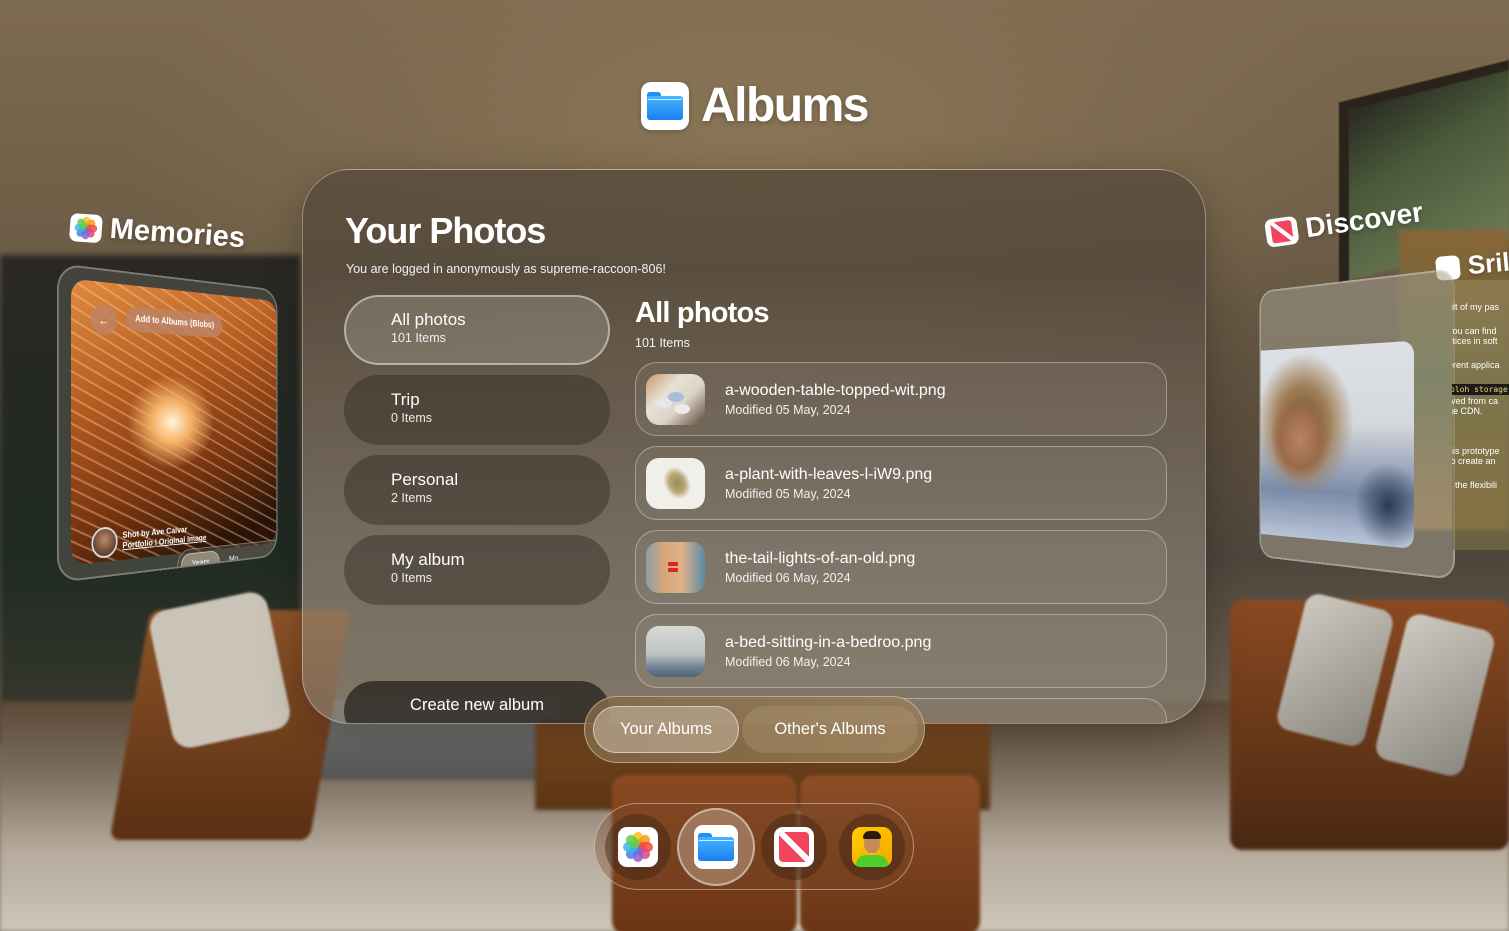 This screenshot has width=1509, height=931. I want to click on dock-profile, so click(872, 846).